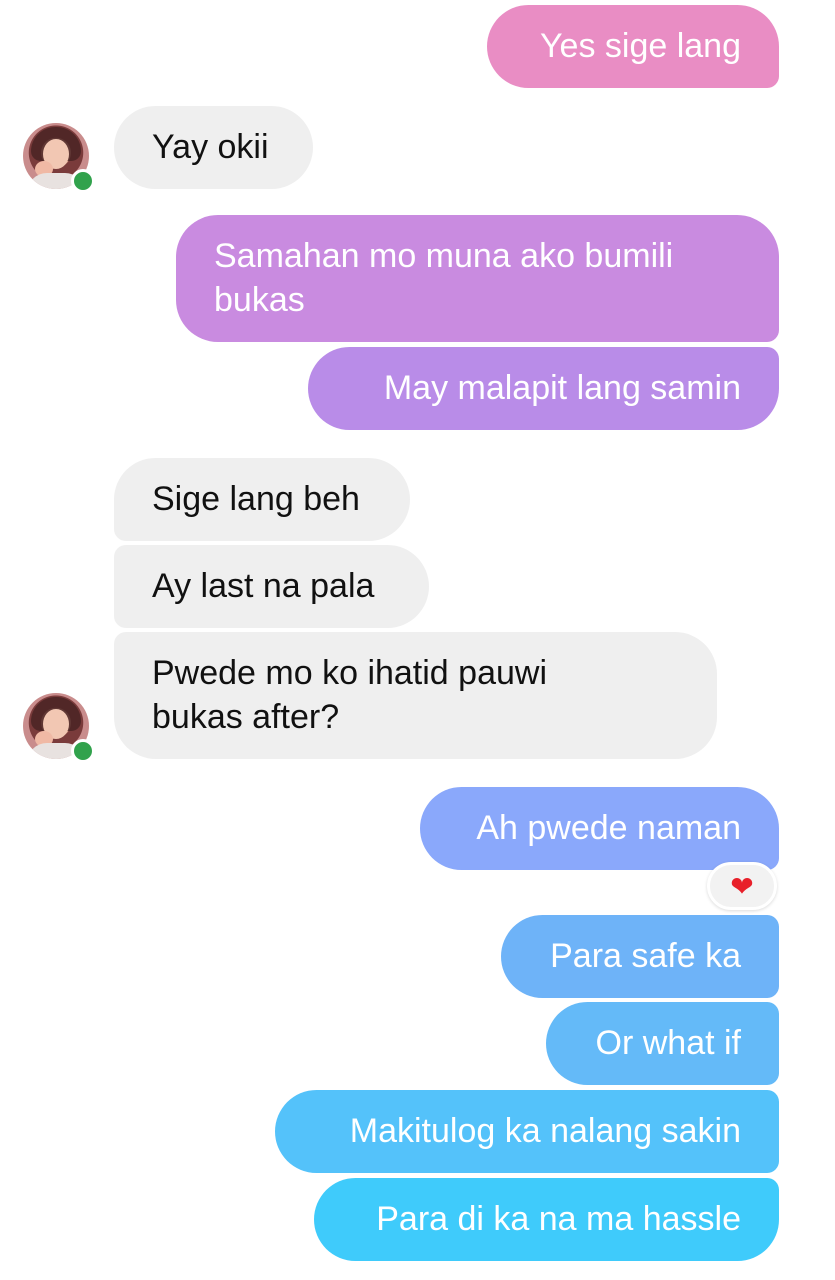  What do you see at coordinates (662, 1043) in the screenshot?
I see `message-bubble-sent: Or what if` at bounding box center [662, 1043].